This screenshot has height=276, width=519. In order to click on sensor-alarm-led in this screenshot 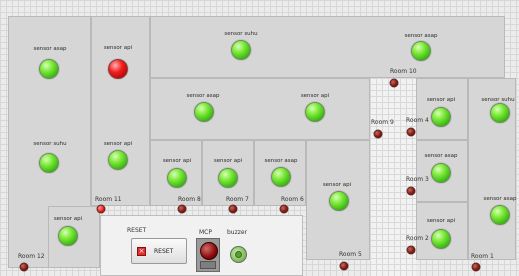, I will do `click(118, 69)`.